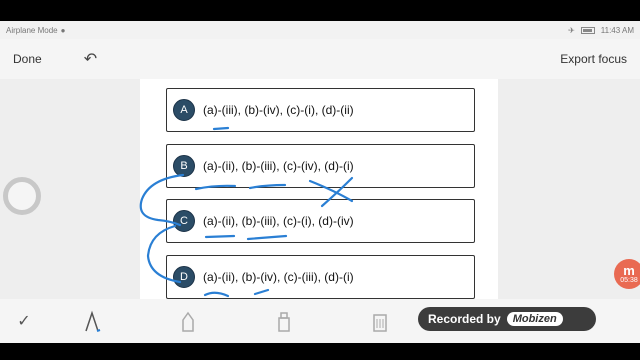  I want to click on option-text-d: (a)-(ii), (b)-(iv), (c)-(iii), (d)-(i), so click(278, 277).